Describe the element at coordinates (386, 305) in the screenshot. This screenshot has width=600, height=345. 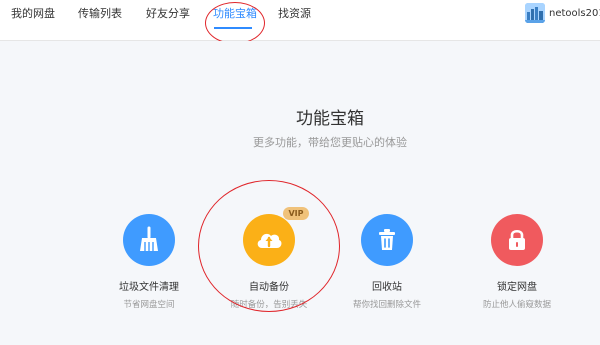
I see `tool-desc: 帮你找回删除文件` at that location.